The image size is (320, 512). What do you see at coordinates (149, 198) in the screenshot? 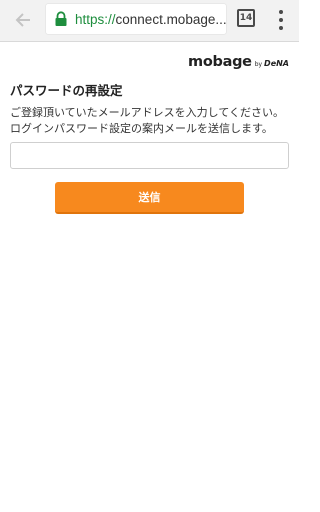
I see `submit-button: 送信` at bounding box center [149, 198].